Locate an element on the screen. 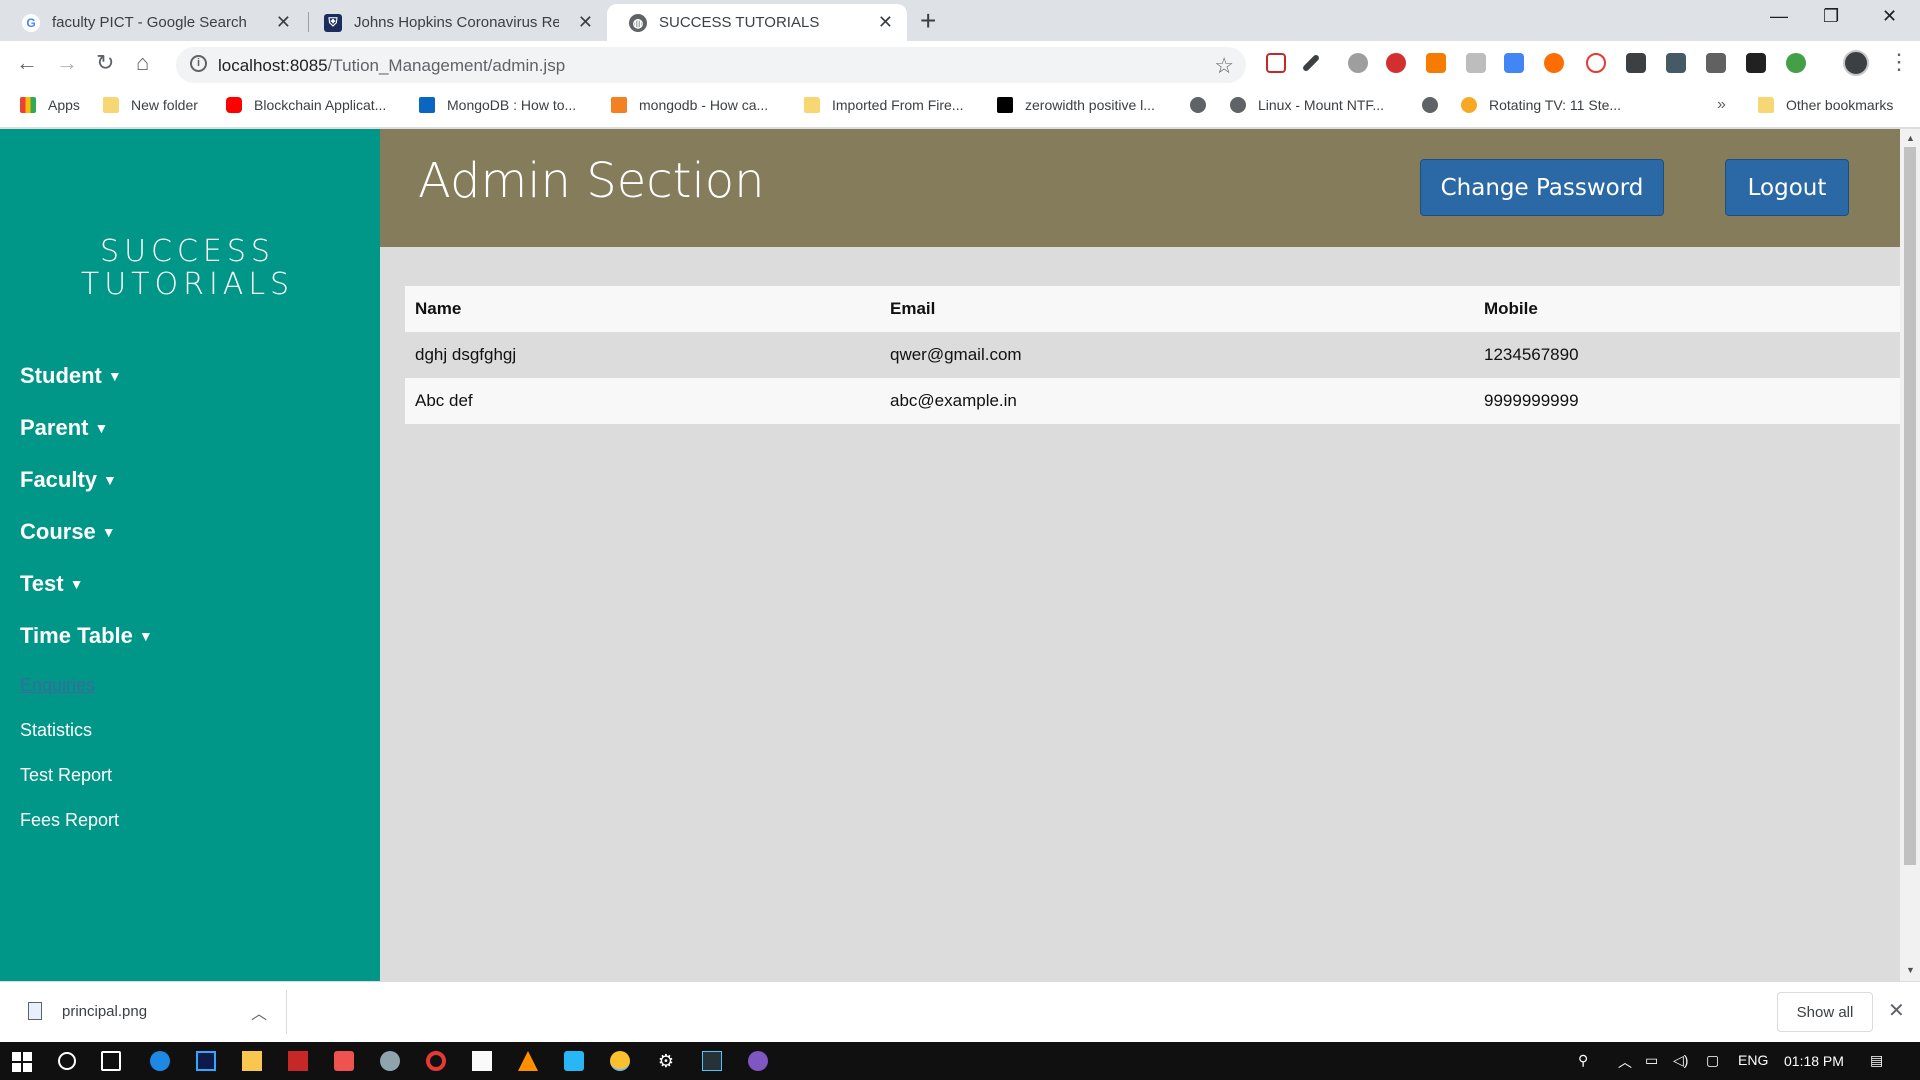  scroll-up-arrow-icon: ▲ is located at coordinates (1910, 138).